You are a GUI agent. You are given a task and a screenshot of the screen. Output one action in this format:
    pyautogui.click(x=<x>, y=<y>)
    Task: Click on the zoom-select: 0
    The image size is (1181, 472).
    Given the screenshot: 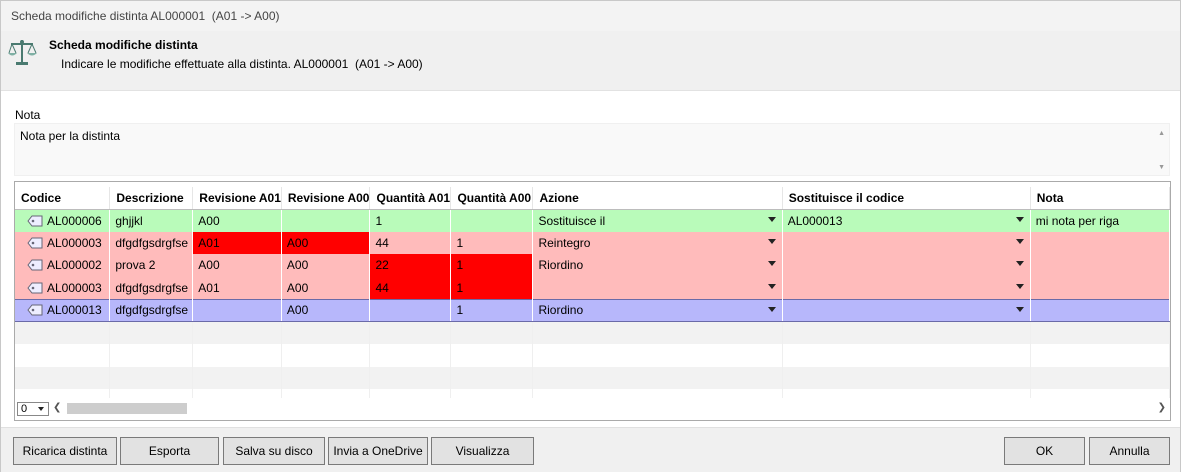 What is the action you would take?
    pyautogui.click(x=33, y=409)
    